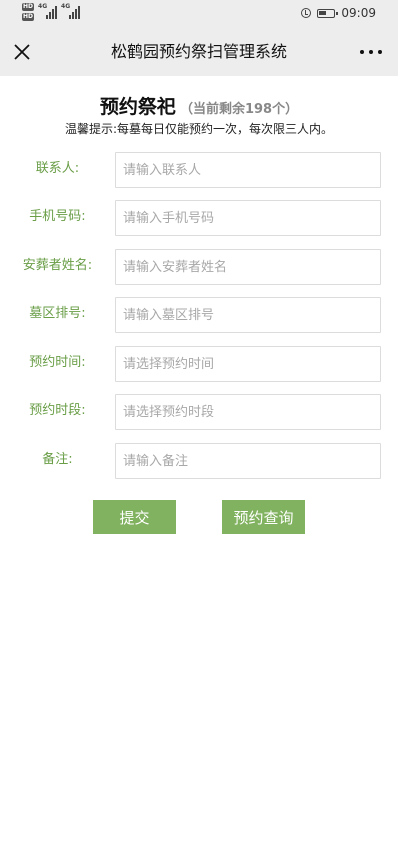 This screenshot has height=863, width=398. Describe the element at coordinates (248, 267) in the screenshot. I see `deceased-name-input` at that location.